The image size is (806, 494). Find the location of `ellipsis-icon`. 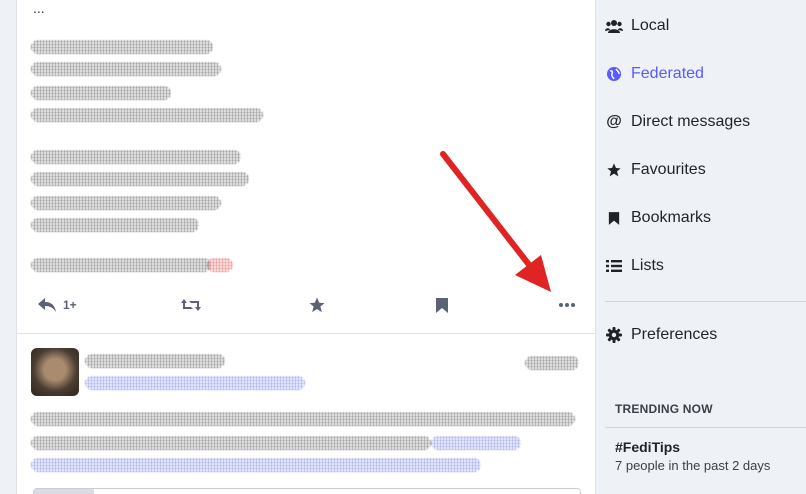

ellipsis-icon is located at coordinates (567, 305).